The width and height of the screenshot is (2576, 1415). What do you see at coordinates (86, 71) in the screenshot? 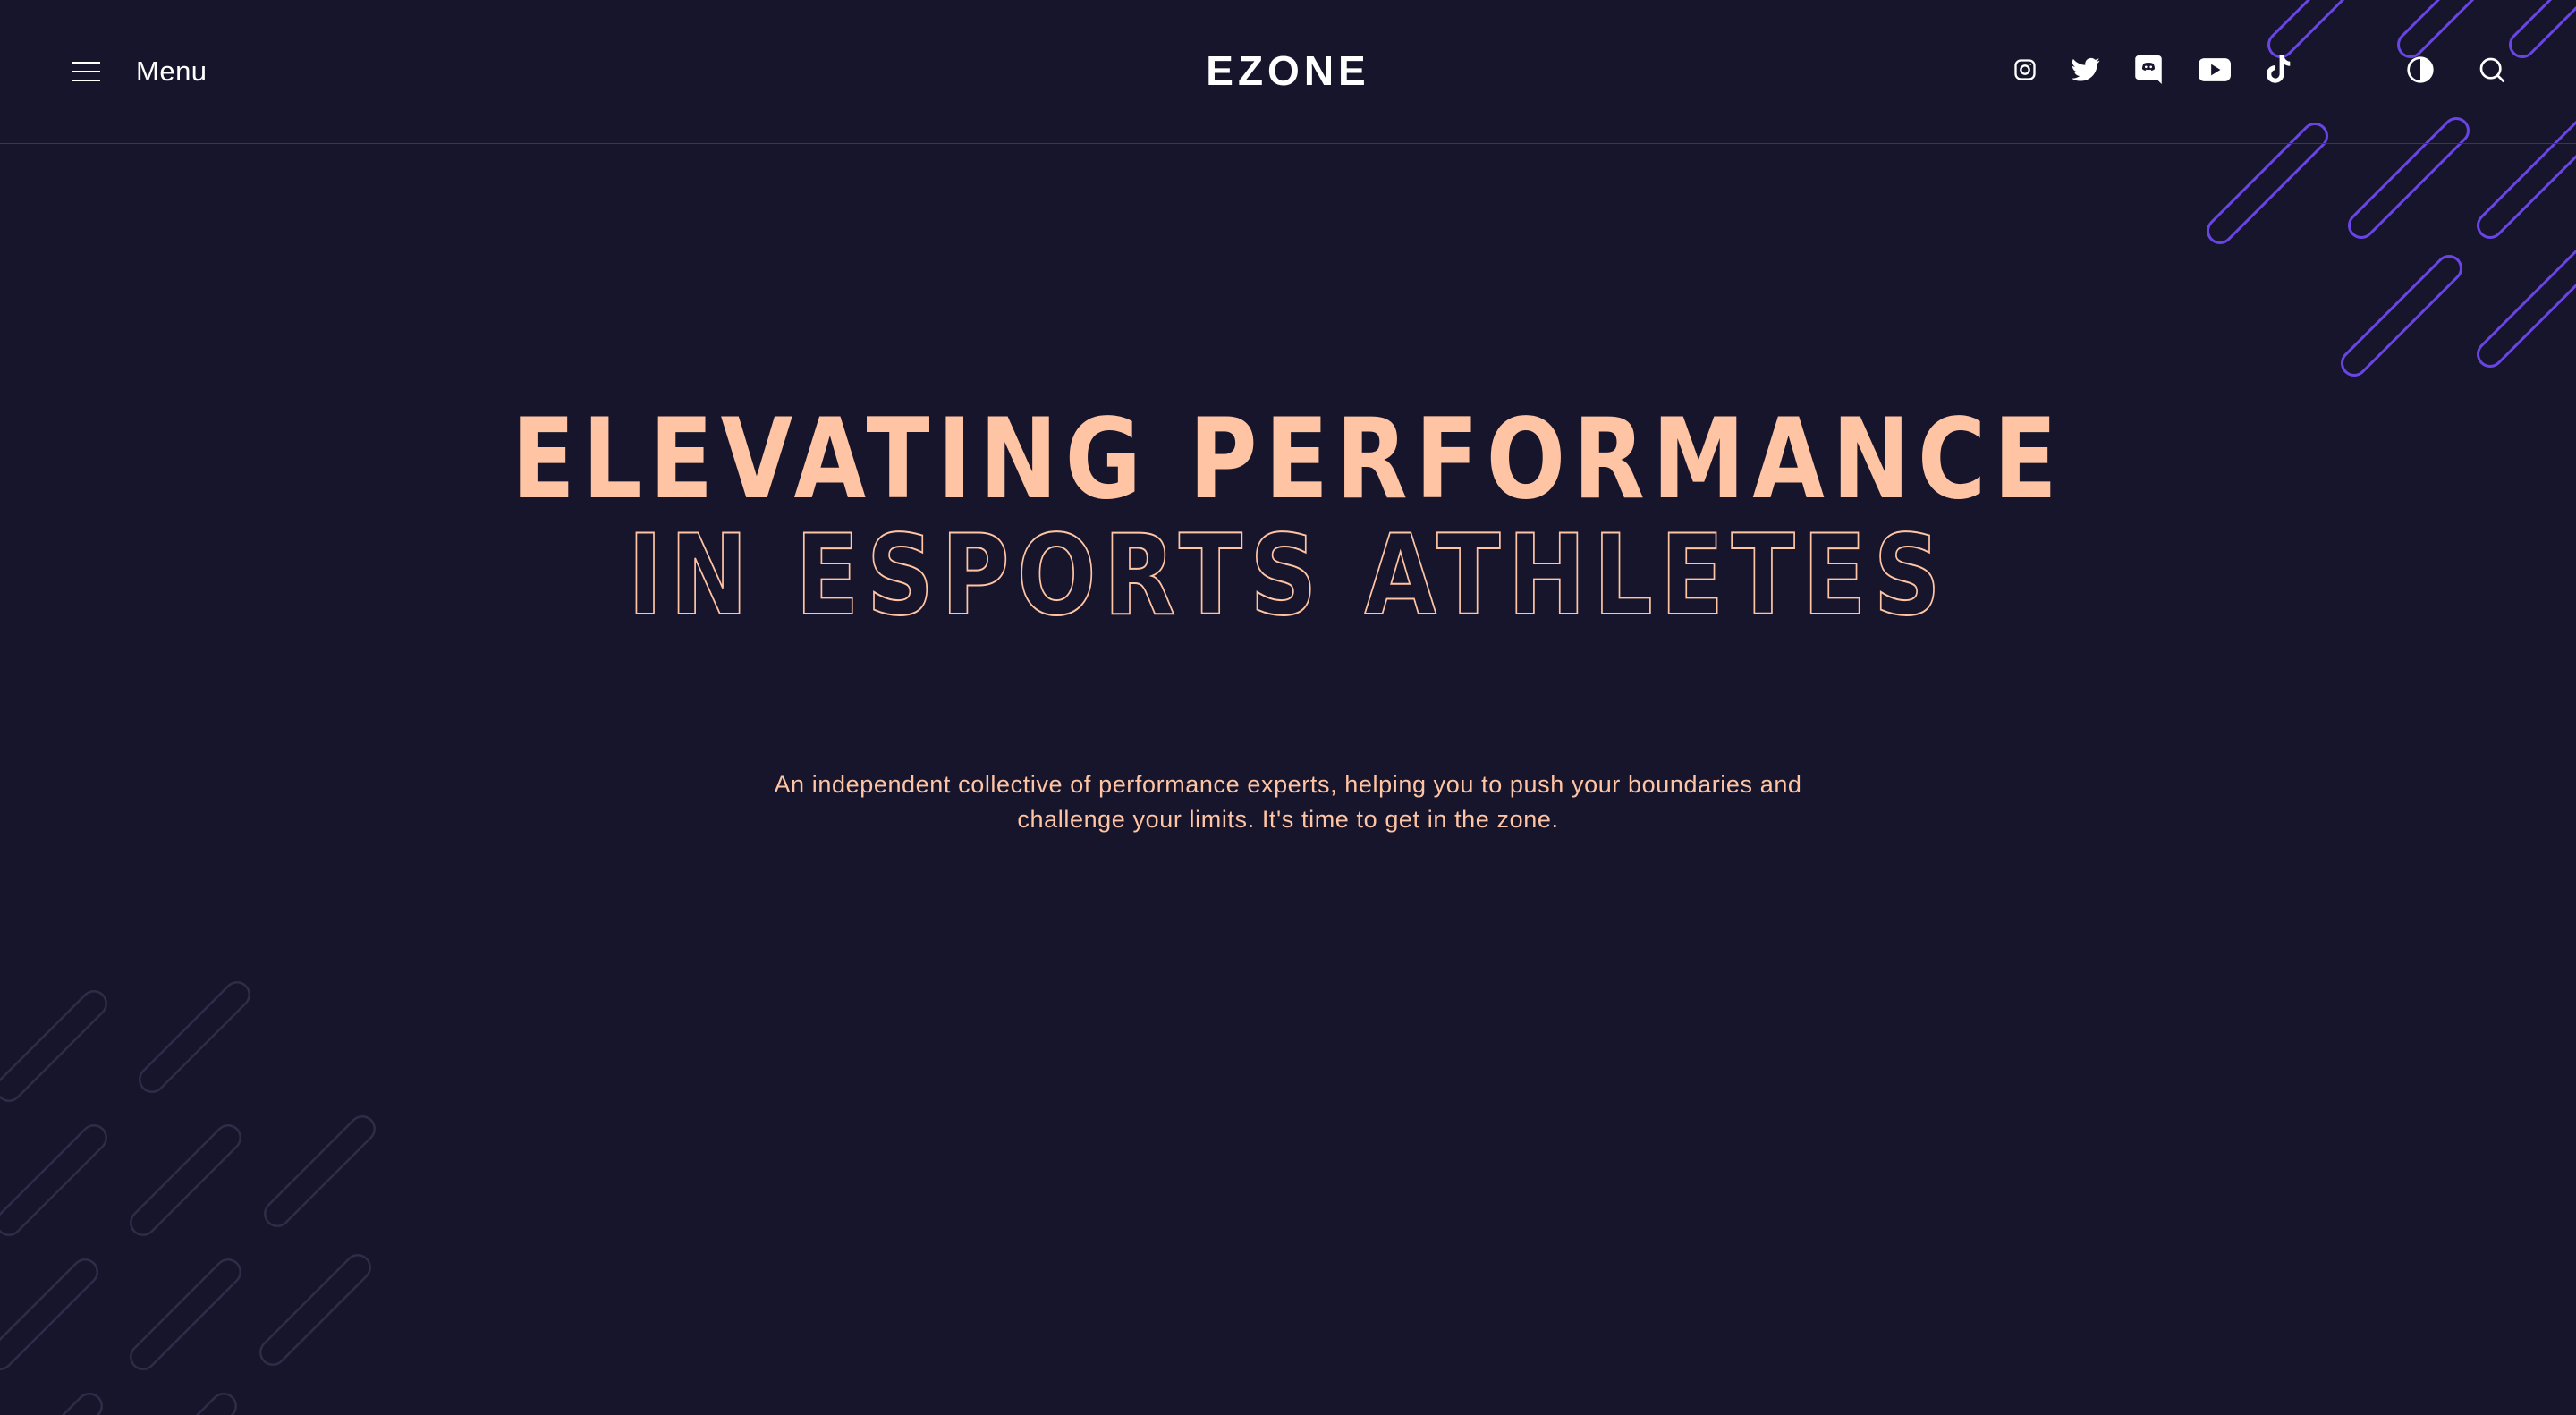
I see `hamburger-icon` at bounding box center [86, 71].